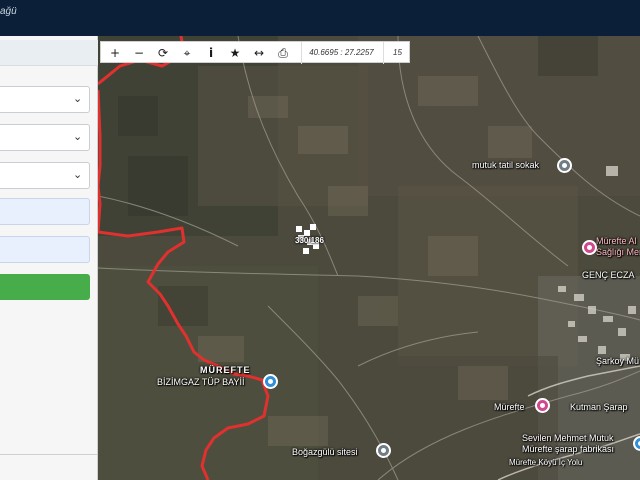 Image resolution: width=640 pixels, height=480 pixels. Describe the element at coordinates (341, 53) in the screenshot. I see `coordinates-readout: 40.6695 : 27.2257` at that location.